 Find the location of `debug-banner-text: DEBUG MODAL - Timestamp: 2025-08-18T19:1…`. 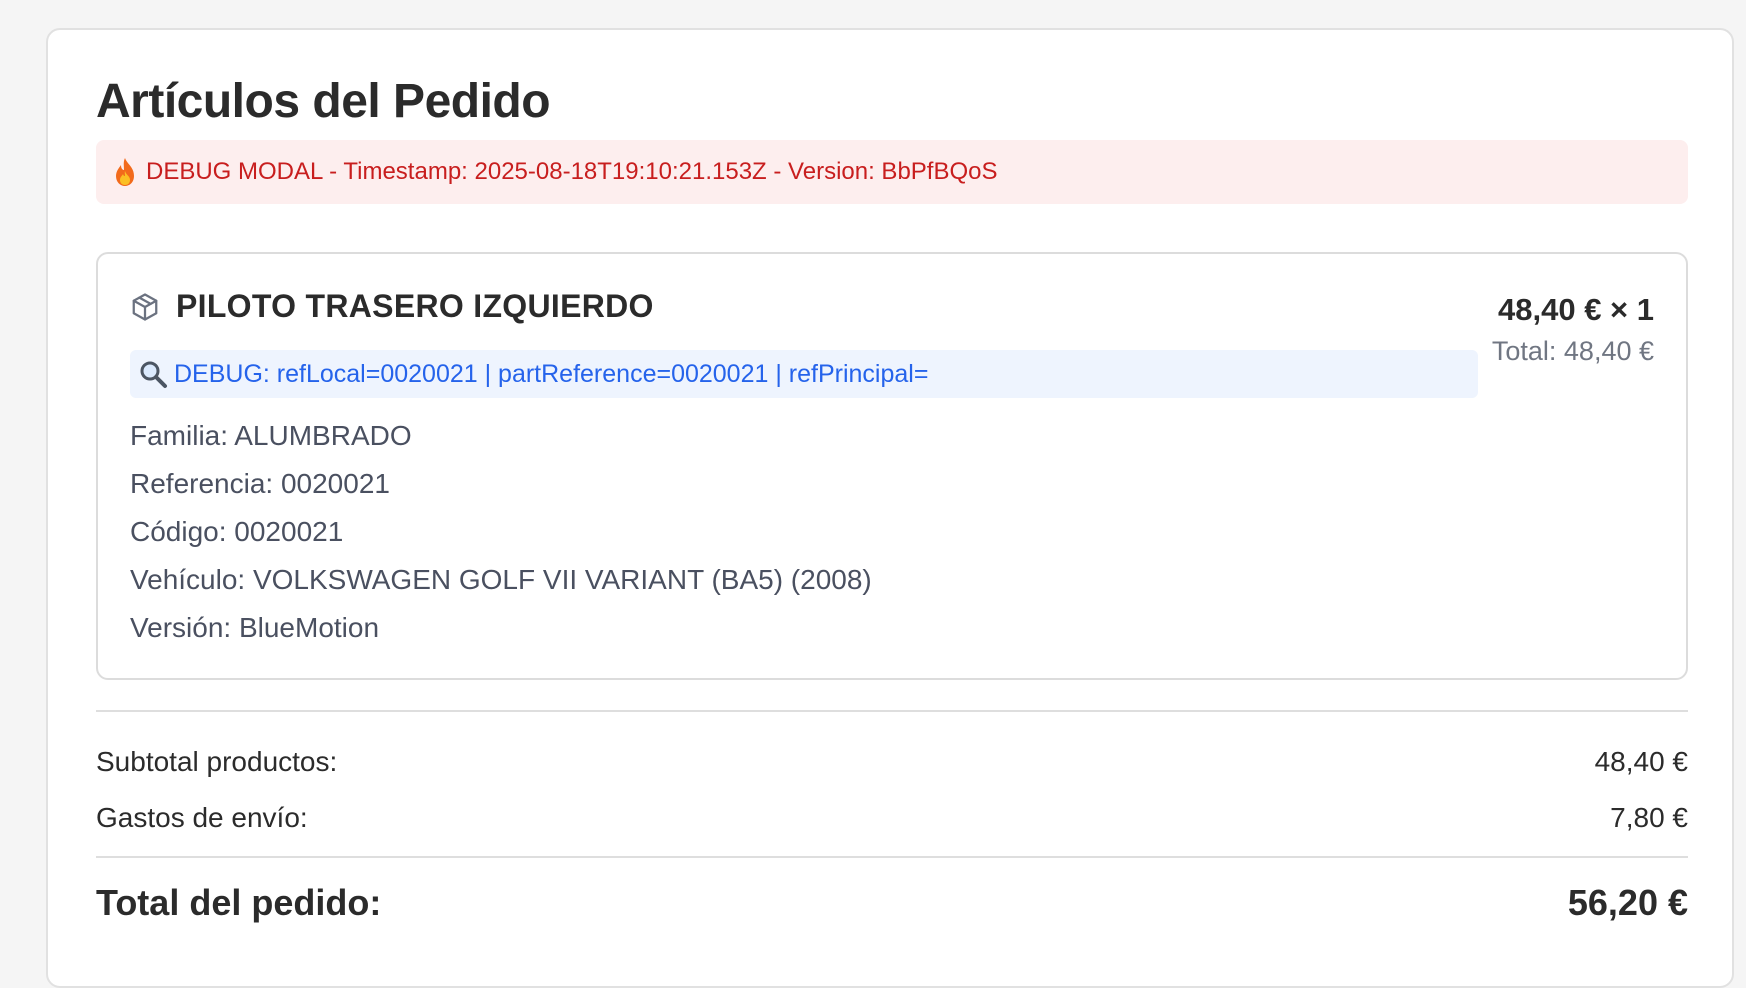

debug-banner-text: DEBUG MODAL - Timestamp: 2025-08-18T19:1… is located at coordinates (572, 171).